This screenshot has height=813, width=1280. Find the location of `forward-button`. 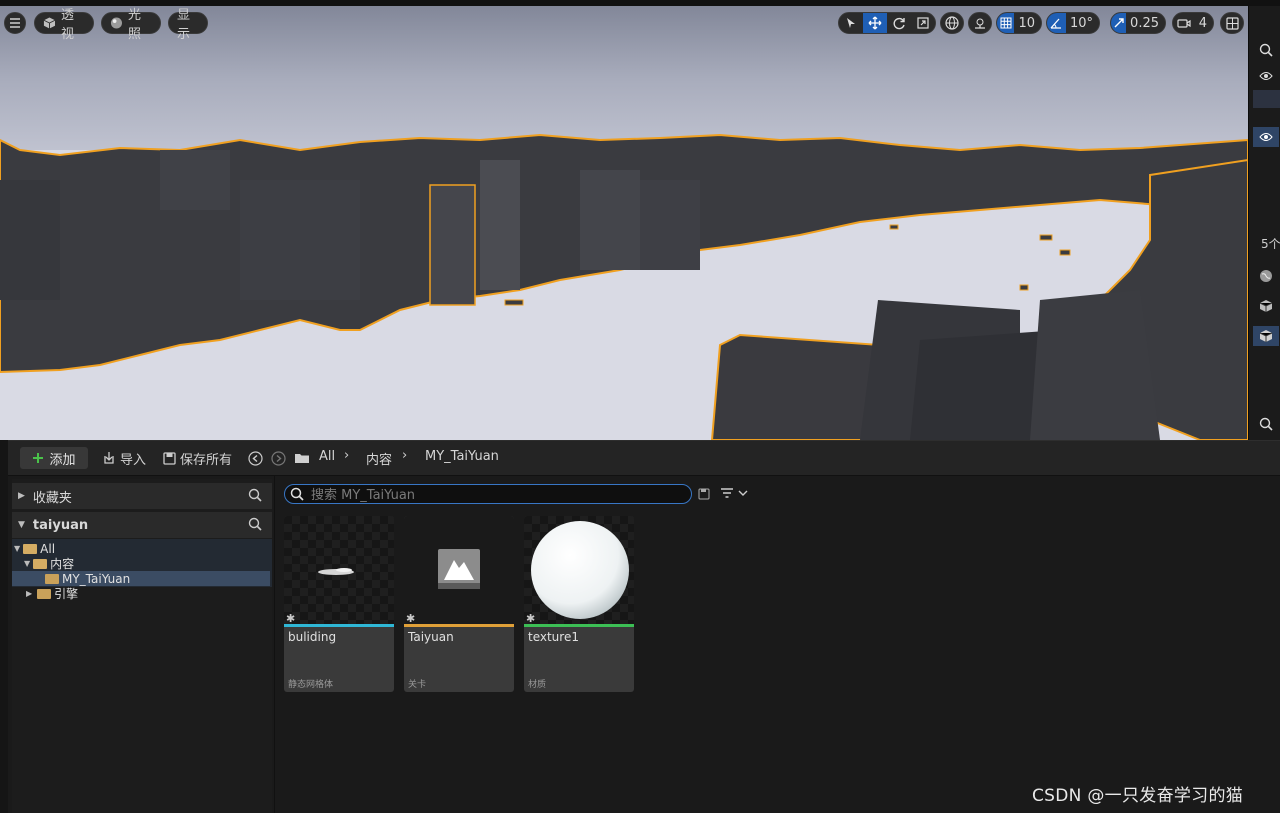

forward-button is located at coordinates (278, 458).